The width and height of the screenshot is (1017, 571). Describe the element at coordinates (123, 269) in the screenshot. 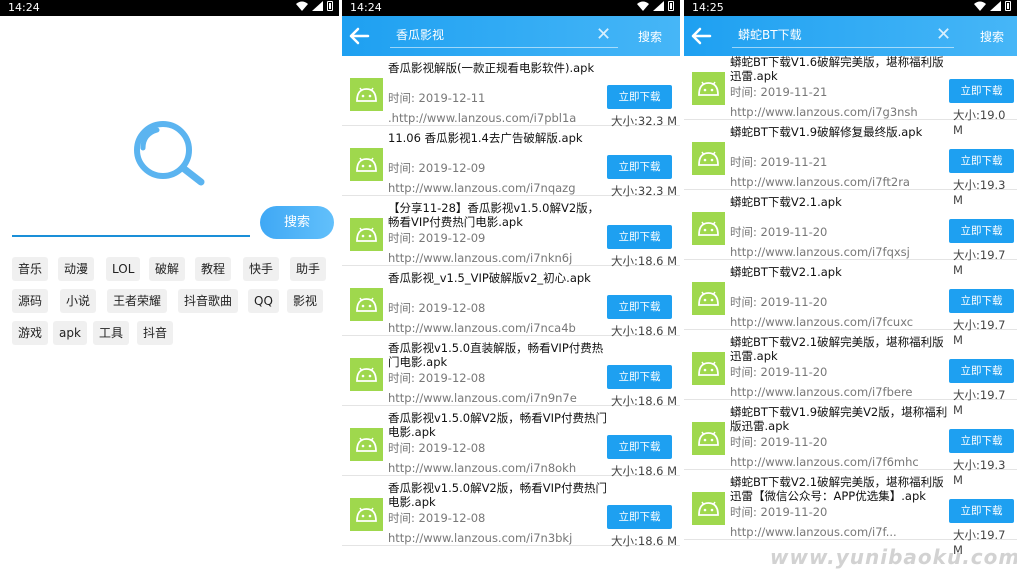

I see `tag-lol: LOL` at that location.